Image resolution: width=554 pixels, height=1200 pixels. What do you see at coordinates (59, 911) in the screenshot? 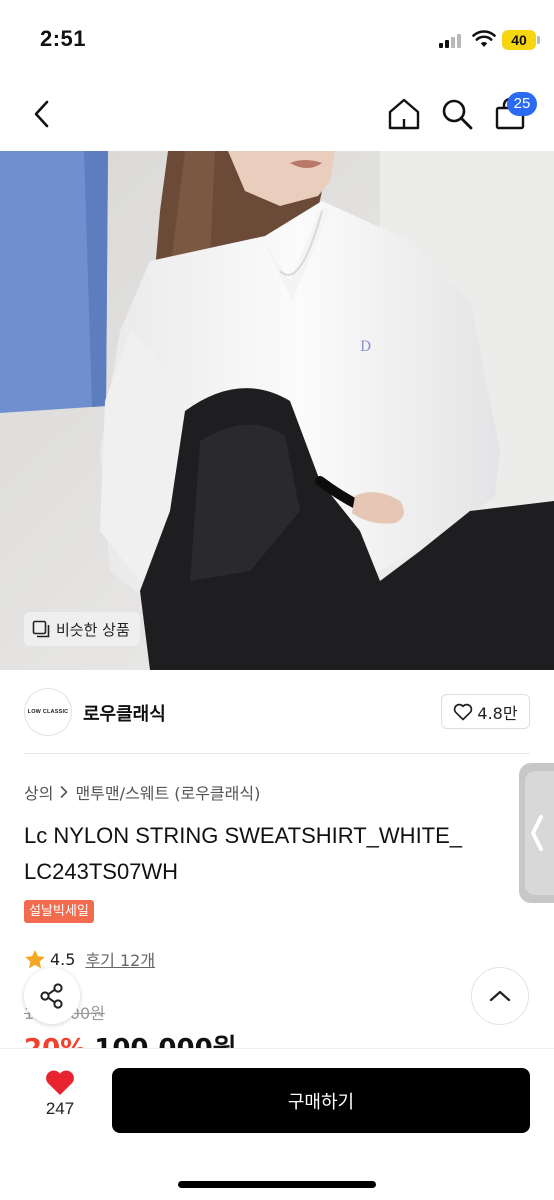
I see `sale-badge: 설날빅세일` at bounding box center [59, 911].